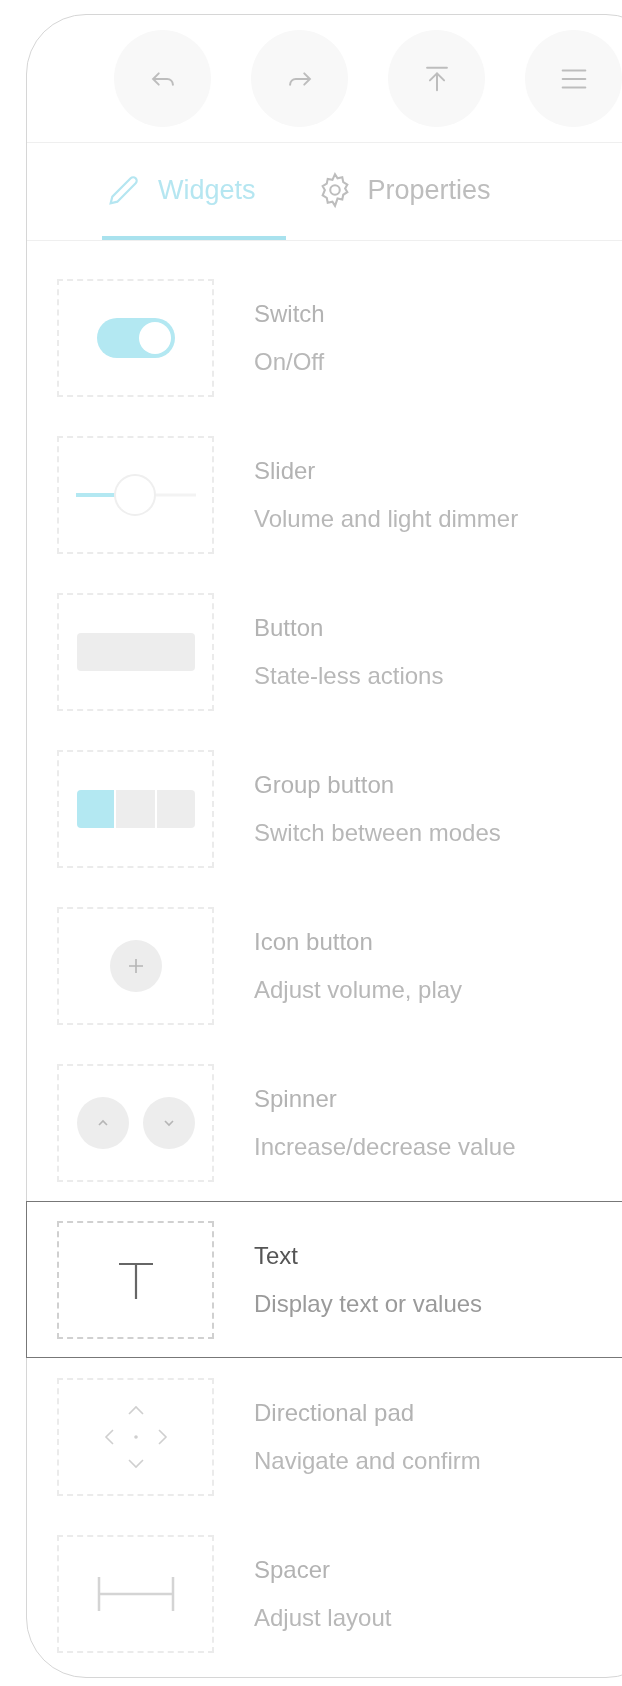 The height and width of the screenshot is (1686, 622). What do you see at coordinates (324, 808) in the screenshot?
I see `widget-list-item: Group button Switch between modes` at bounding box center [324, 808].